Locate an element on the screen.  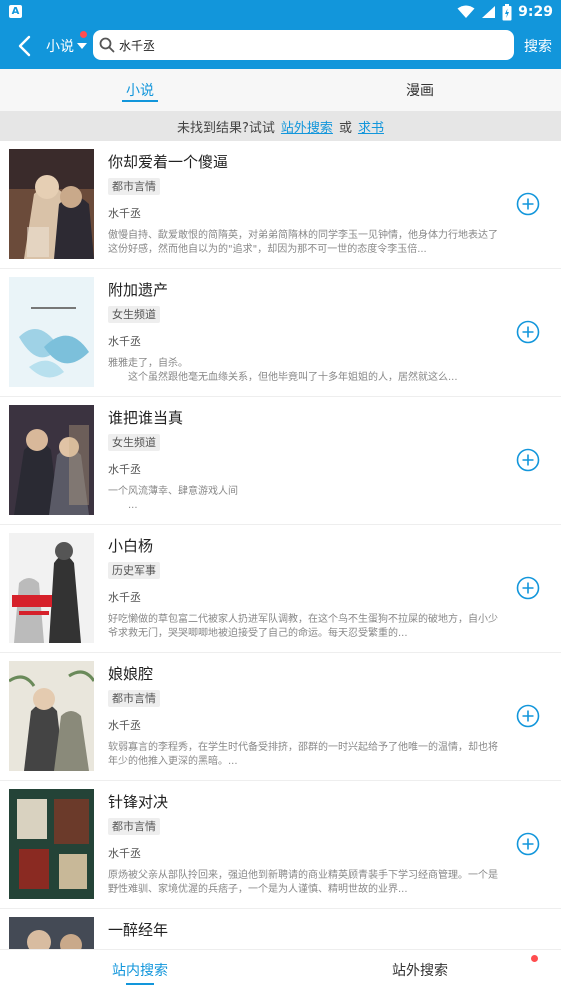
book-item: 一醉经年 is located at coordinates (280, 929).